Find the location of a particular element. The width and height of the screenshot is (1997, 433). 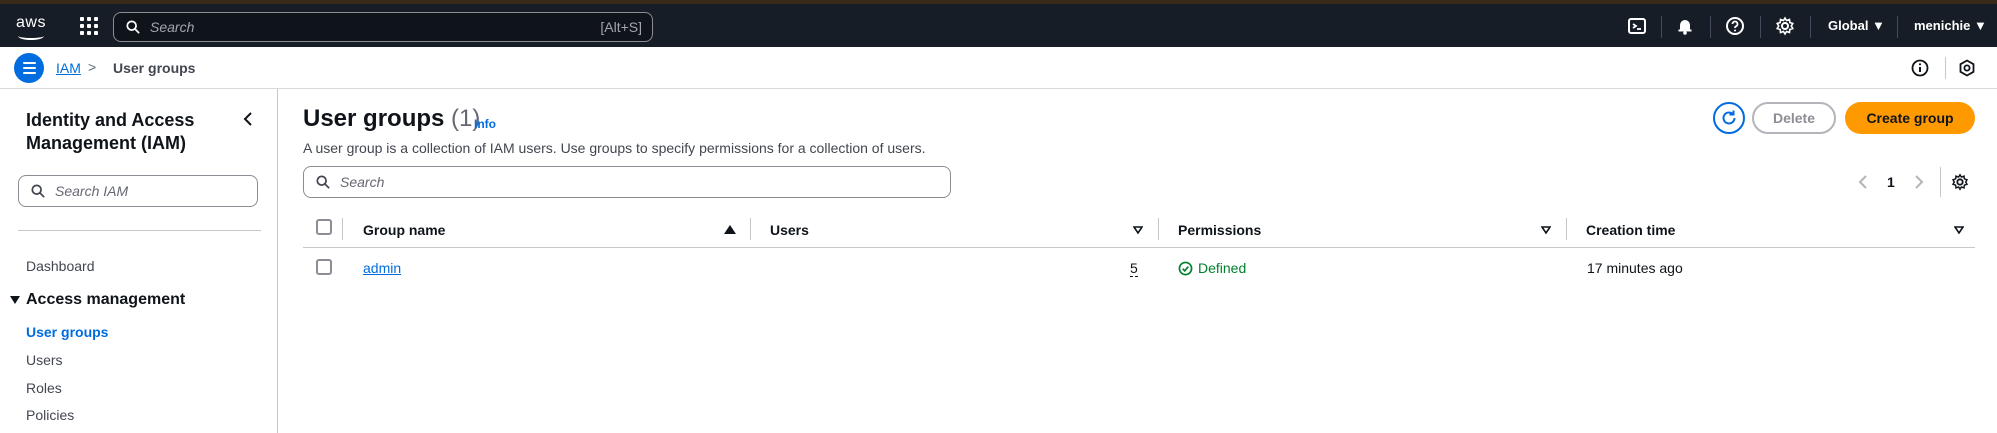

sidebar-item-dashboard: Dashboard is located at coordinates (60, 266).